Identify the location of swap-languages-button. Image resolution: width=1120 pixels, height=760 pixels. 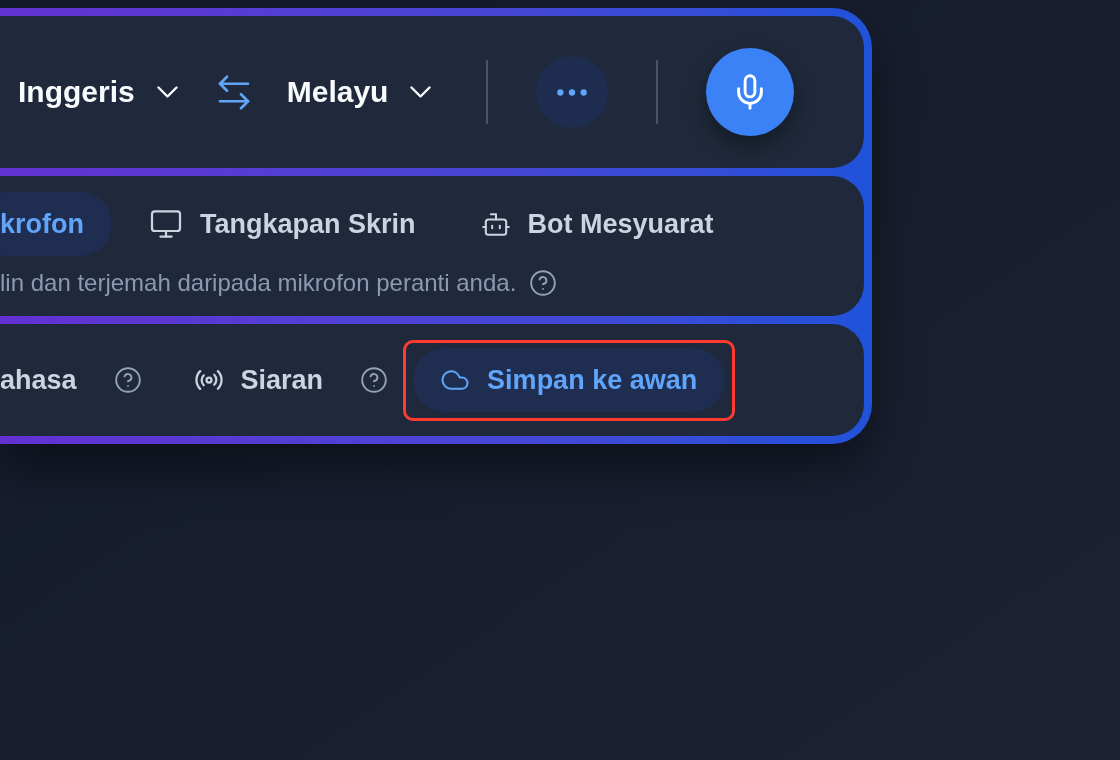
(233, 92).